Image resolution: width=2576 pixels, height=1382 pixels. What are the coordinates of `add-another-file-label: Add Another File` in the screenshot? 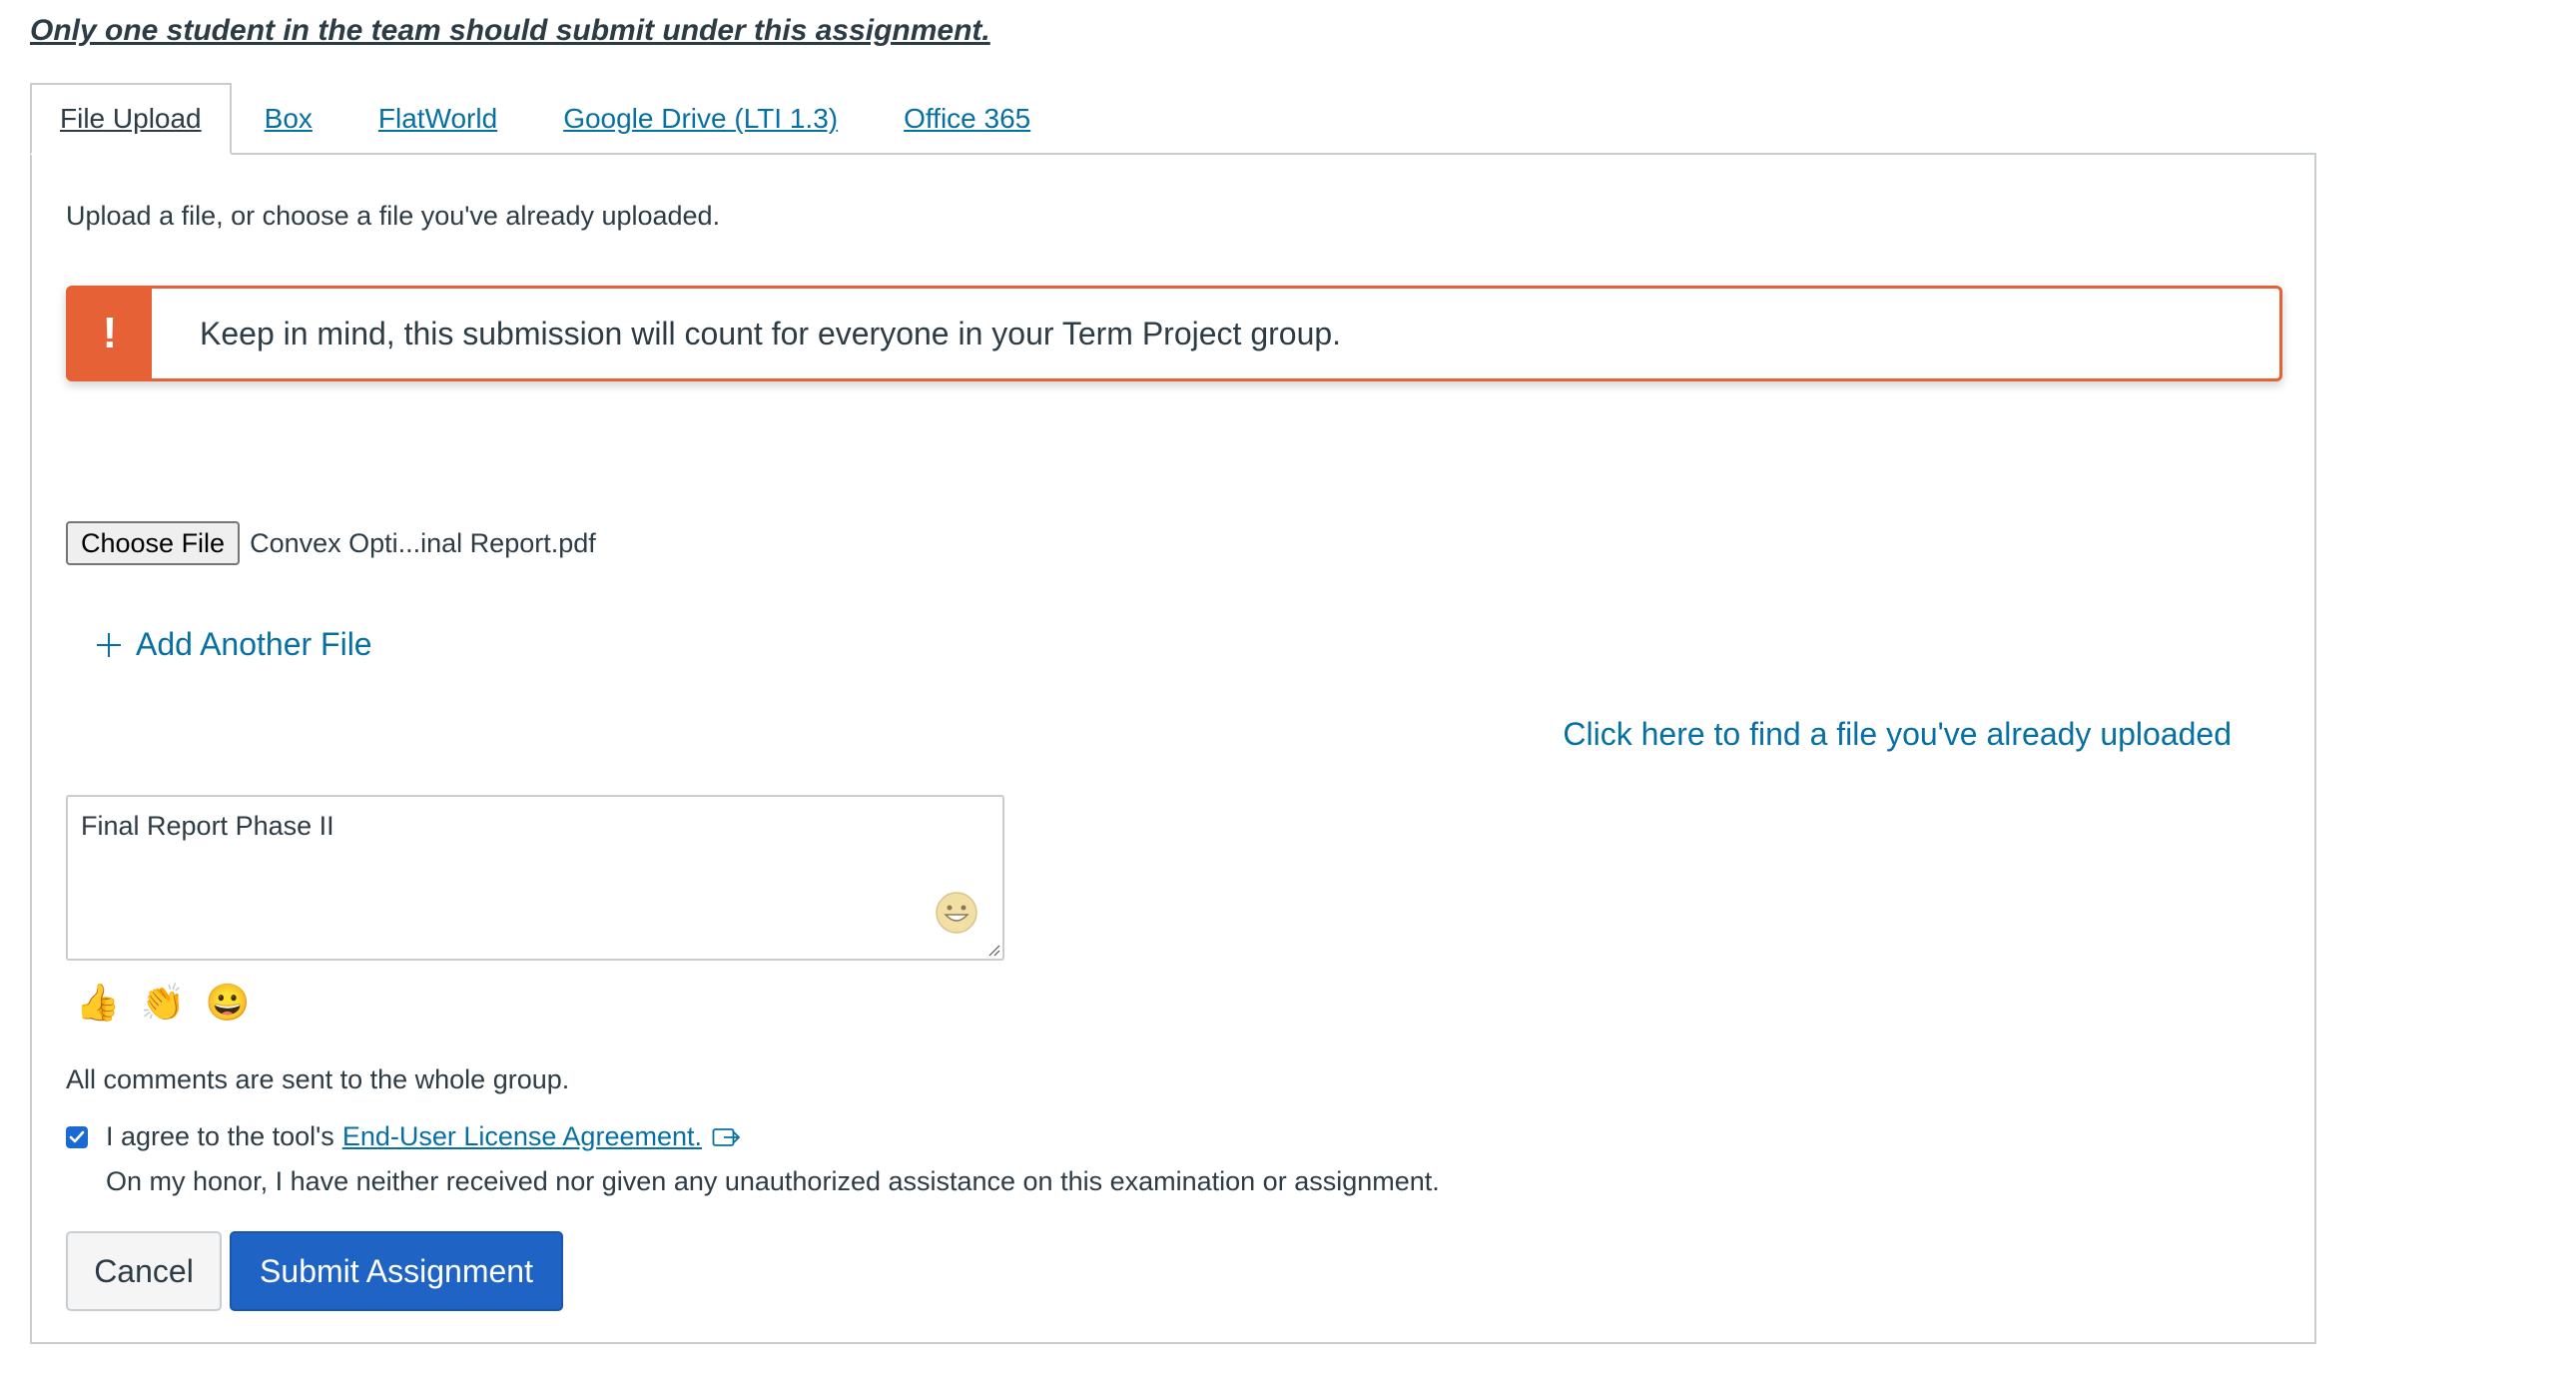 It's located at (254, 644).